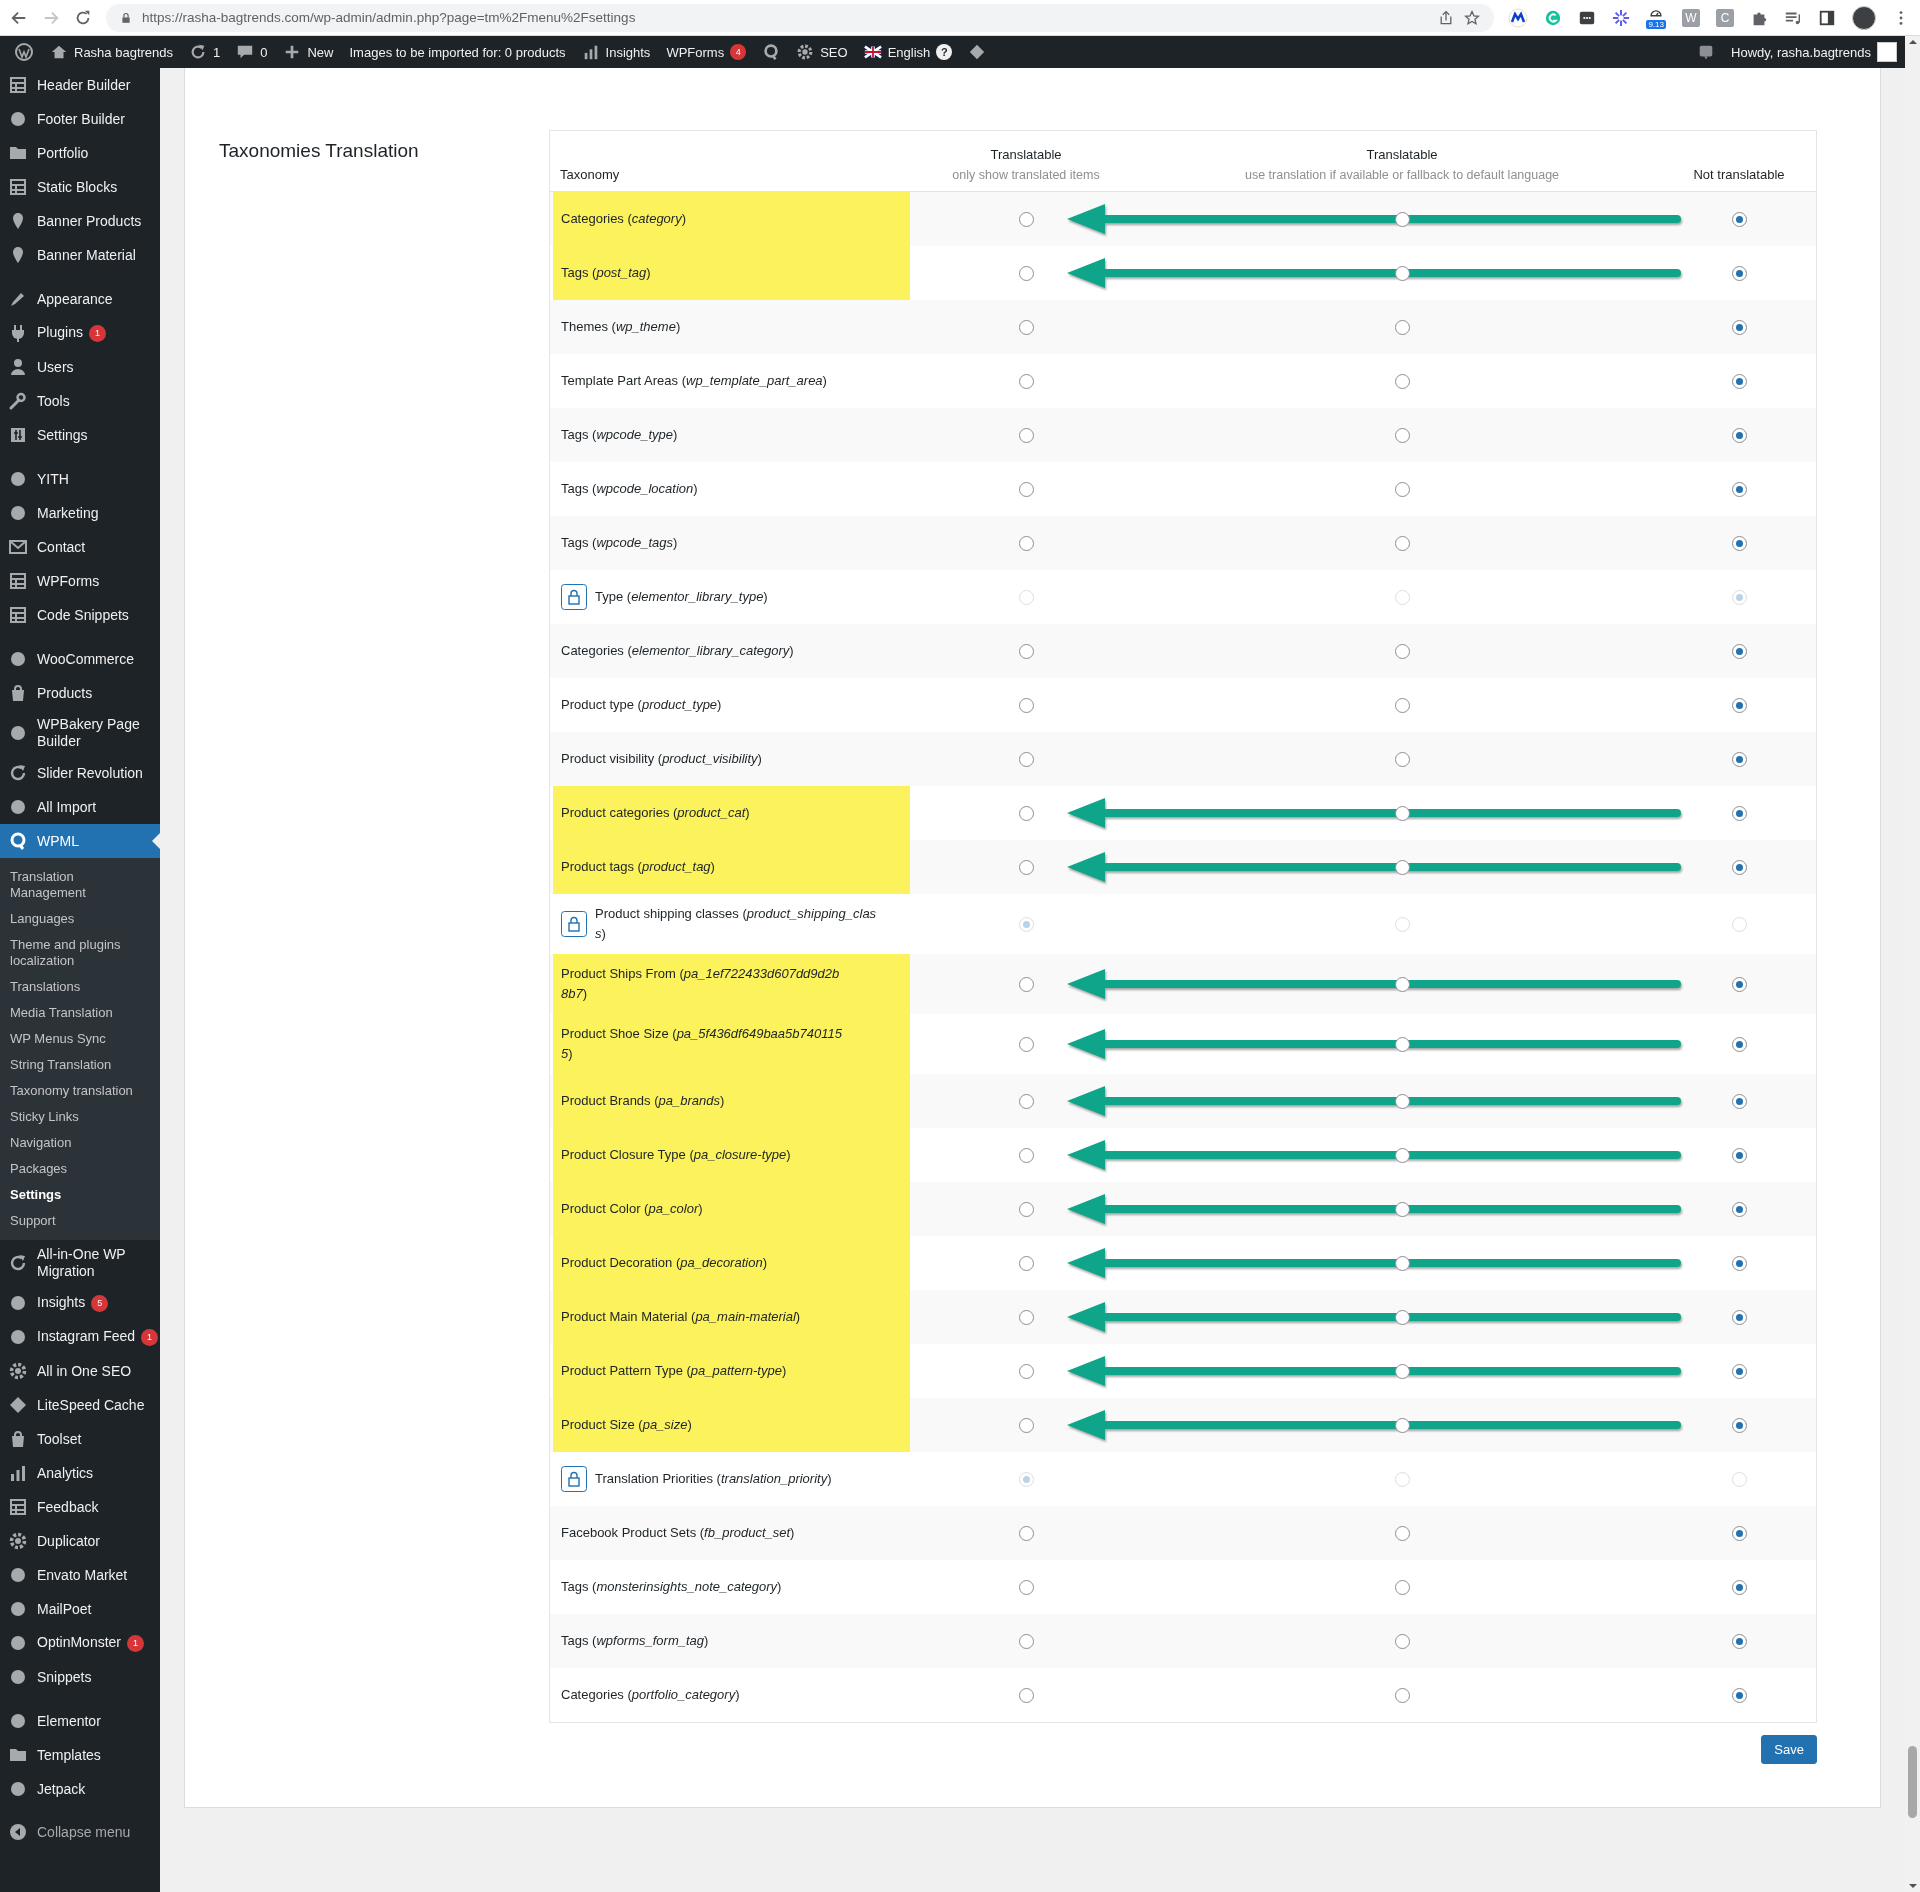 This screenshot has width=1920, height=1892. What do you see at coordinates (80, 1755) in the screenshot?
I see `menu-item: Templates` at bounding box center [80, 1755].